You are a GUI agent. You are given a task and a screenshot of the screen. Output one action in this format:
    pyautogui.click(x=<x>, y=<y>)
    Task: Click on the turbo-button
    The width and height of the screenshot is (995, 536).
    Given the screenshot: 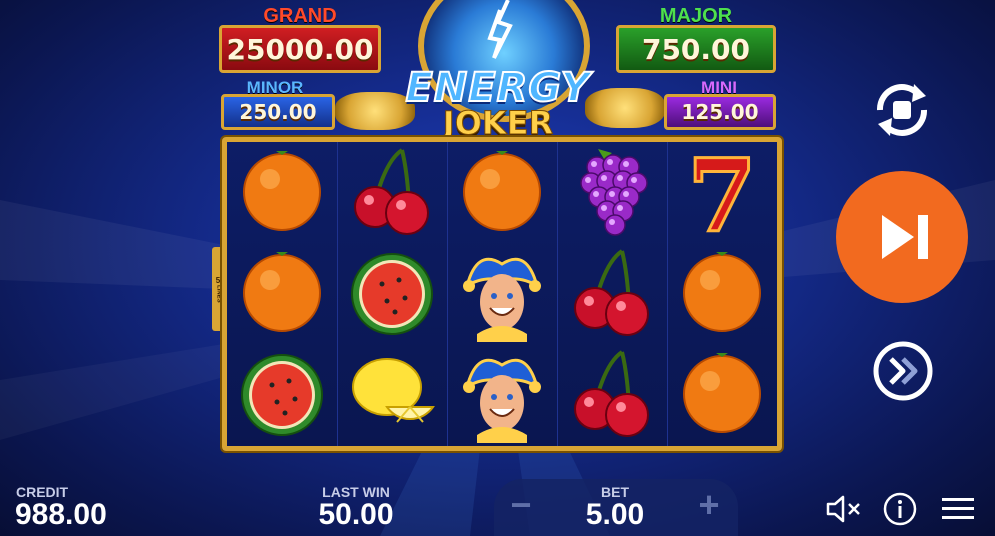 What is the action you would take?
    pyautogui.click(x=903, y=371)
    